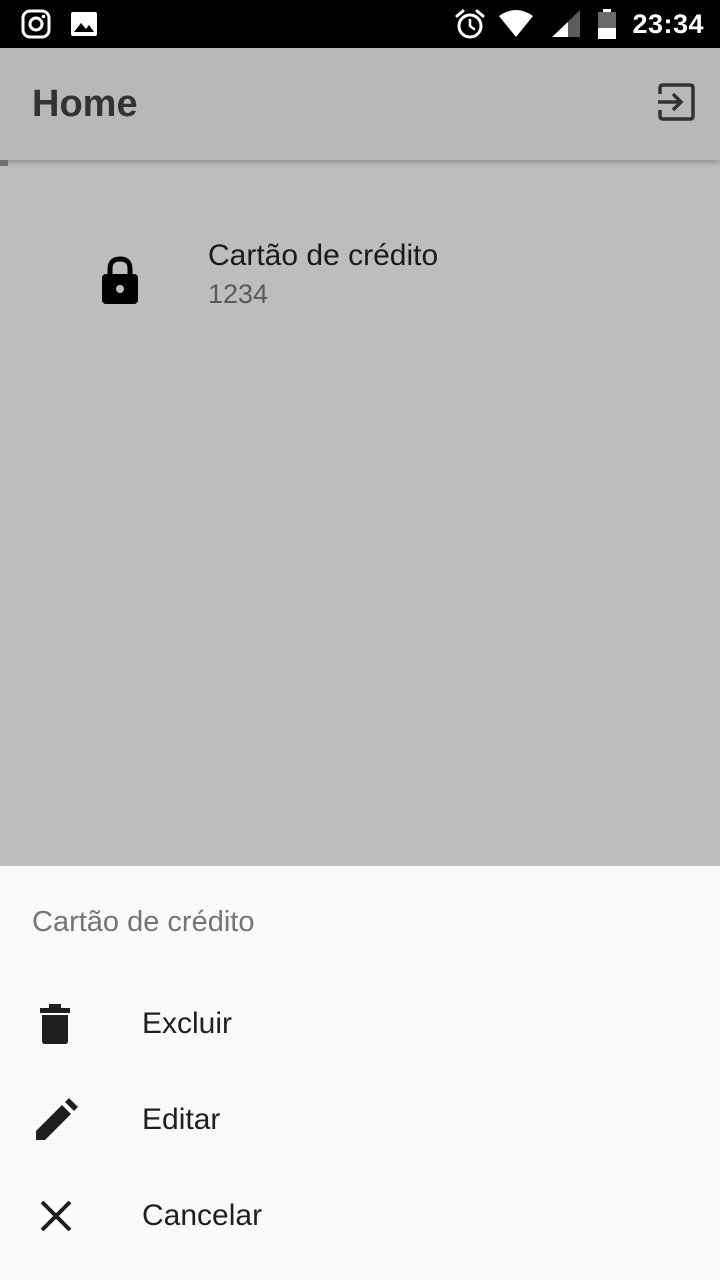  I want to click on delete-label: Excluir, so click(187, 1023).